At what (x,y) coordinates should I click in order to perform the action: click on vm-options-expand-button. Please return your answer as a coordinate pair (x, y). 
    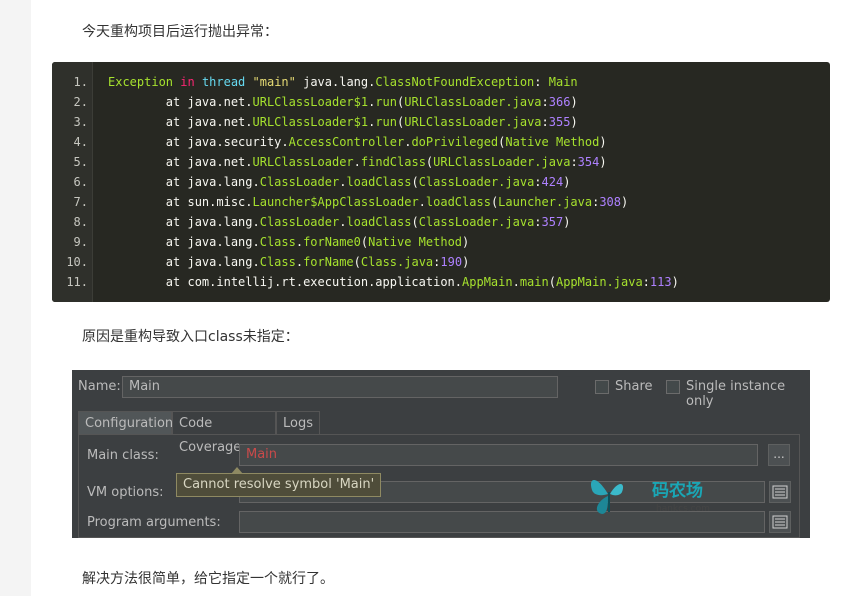
    Looking at the image, I should click on (780, 492).